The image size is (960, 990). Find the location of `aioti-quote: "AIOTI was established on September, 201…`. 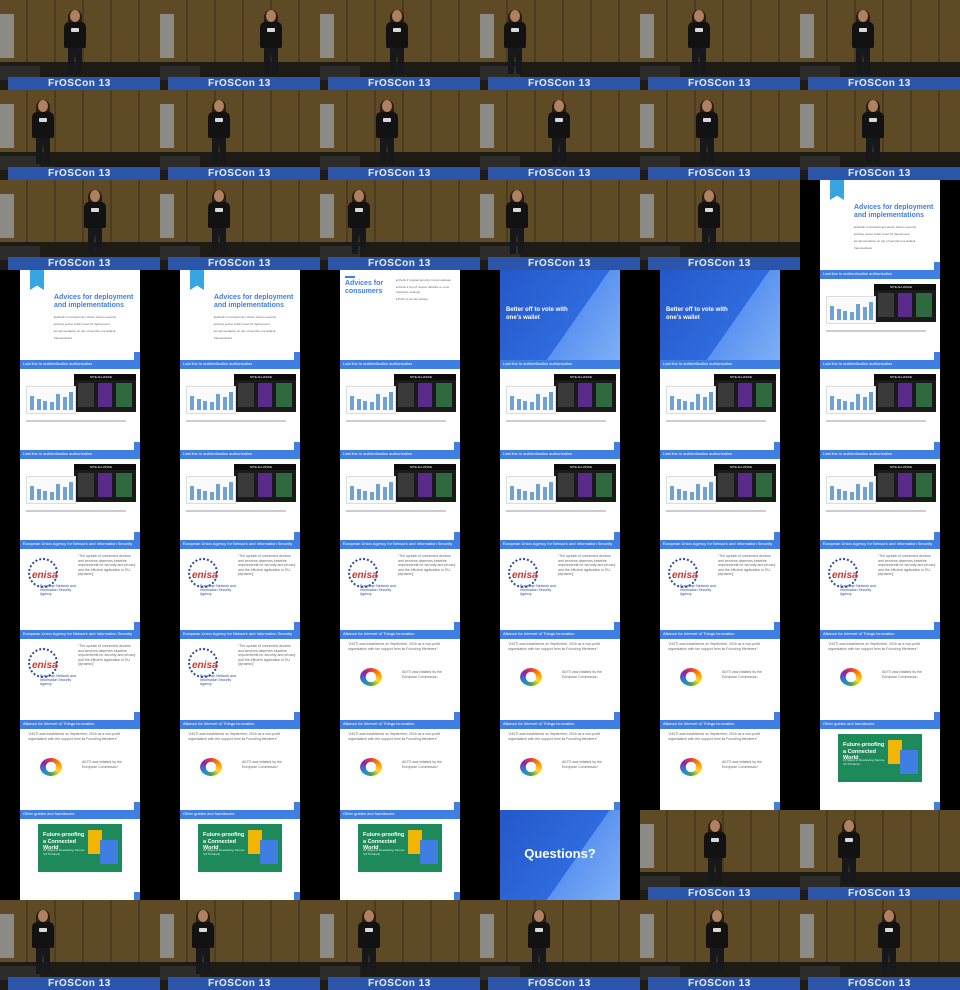

aioti-quote: "AIOTI was established on September, 201… is located at coordinates (714, 646).